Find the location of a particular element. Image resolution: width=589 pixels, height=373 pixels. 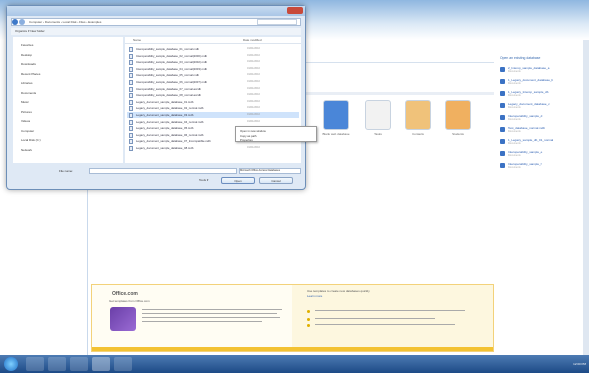

promo-left: Office.com Get templates from Office.com is located at coordinates (192, 316).